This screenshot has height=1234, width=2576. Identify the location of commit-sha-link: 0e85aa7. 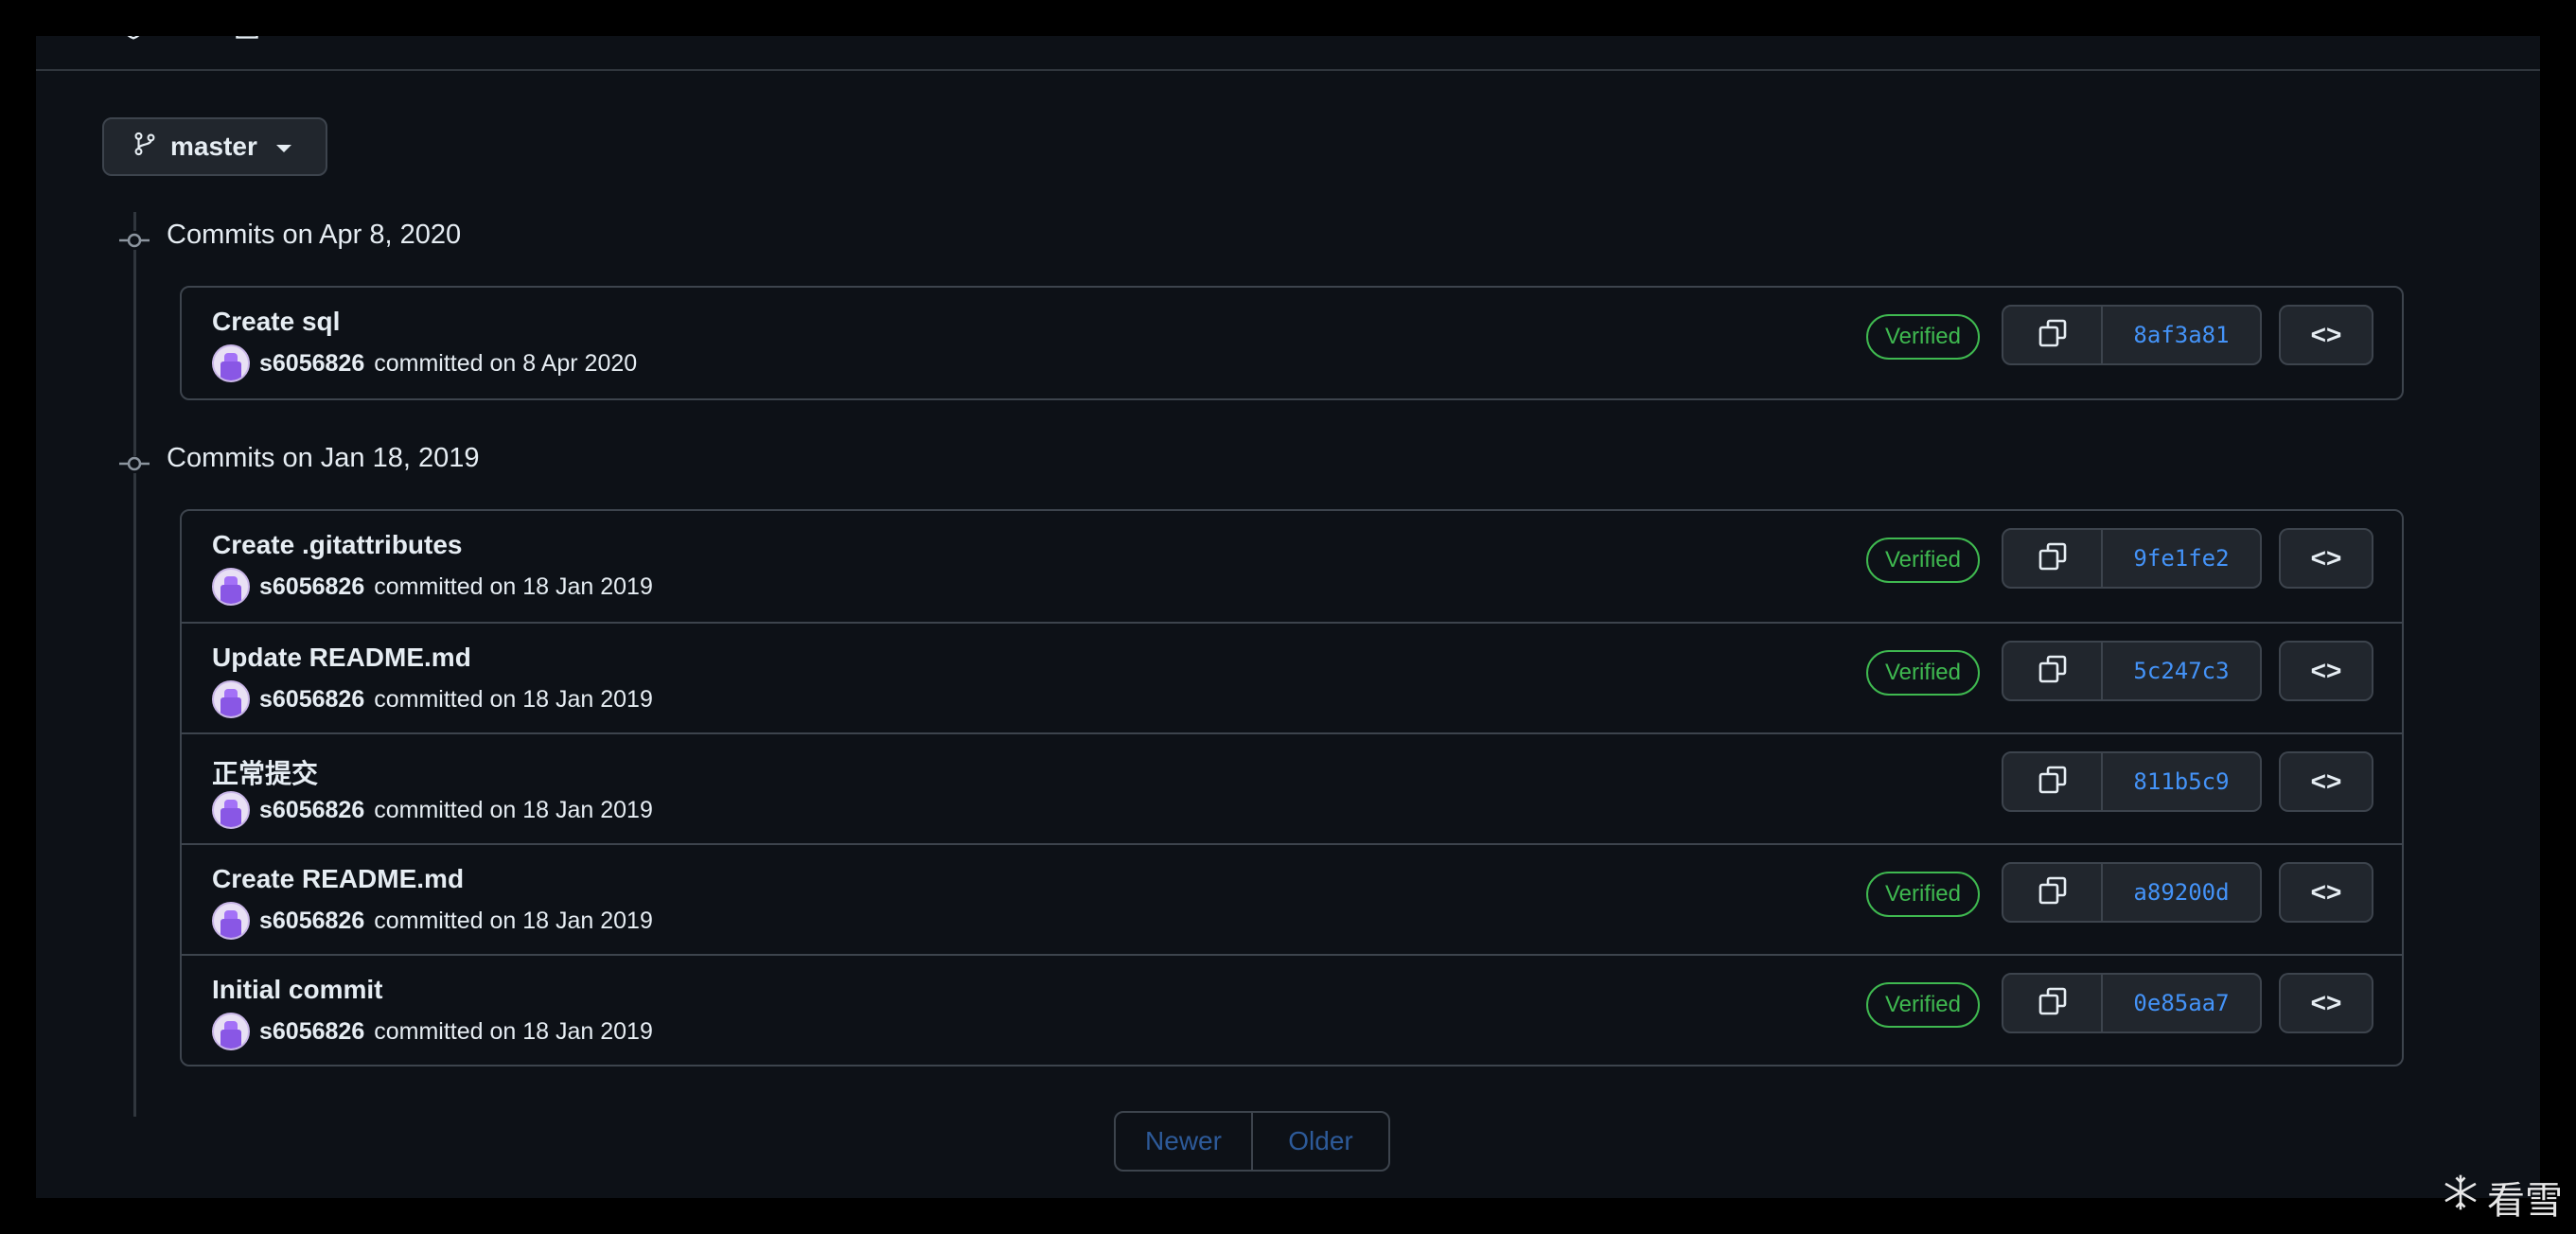
(2181, 1003).